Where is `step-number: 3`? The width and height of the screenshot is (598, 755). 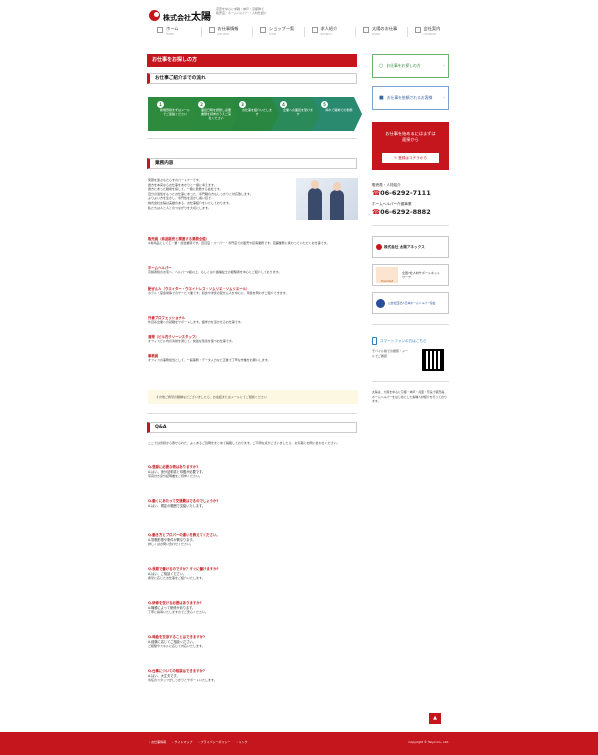 step-number: 3 is located at coordinates (242, 104).